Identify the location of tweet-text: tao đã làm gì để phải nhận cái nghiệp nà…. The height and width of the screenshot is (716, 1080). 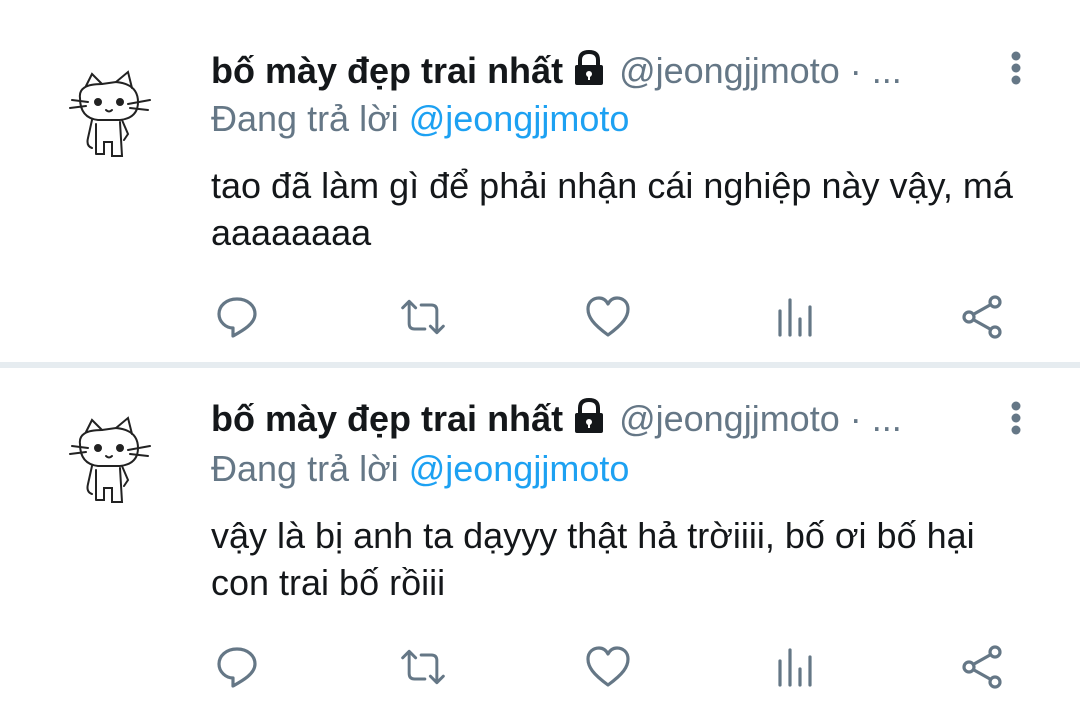
(612, 209).